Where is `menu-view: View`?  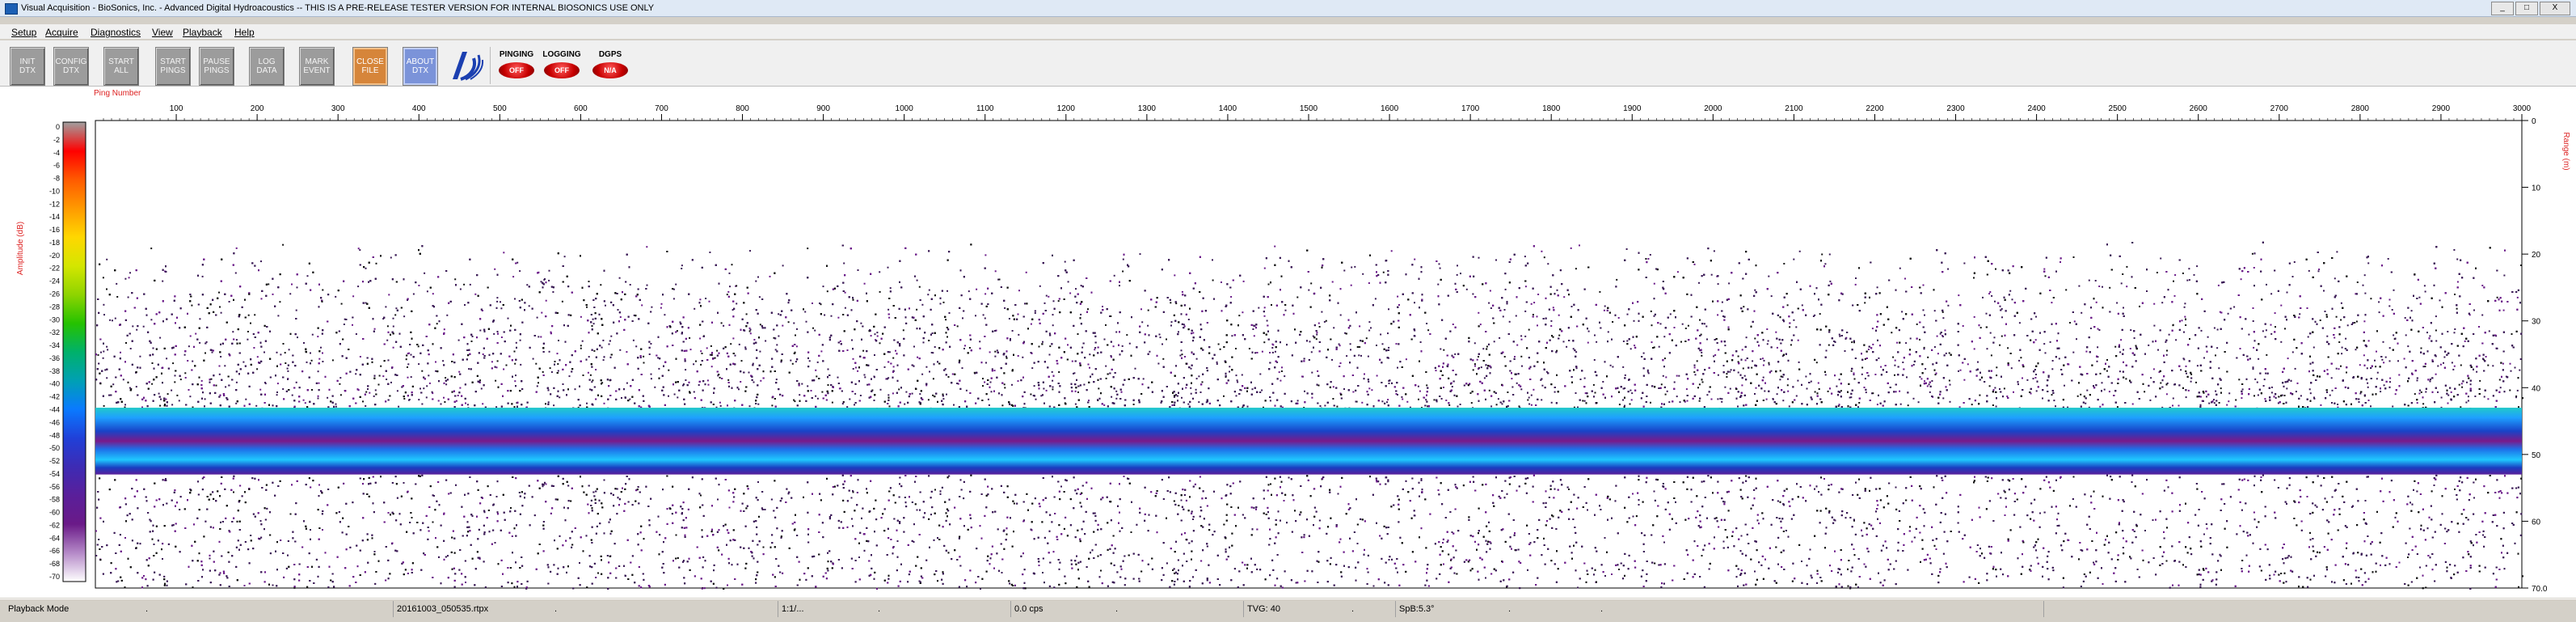
menu-view: View is located at coordinates (162, 32).